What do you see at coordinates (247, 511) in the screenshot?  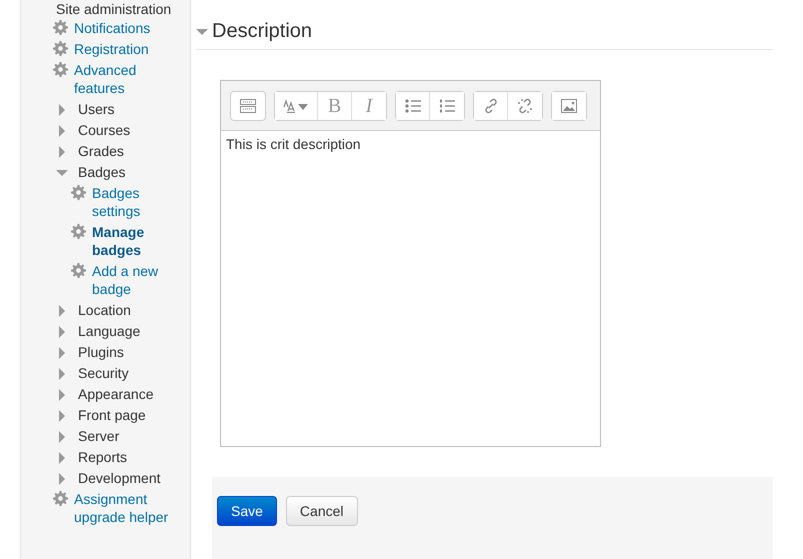 I see `save-button: Save` at bounding box center [247, 511].